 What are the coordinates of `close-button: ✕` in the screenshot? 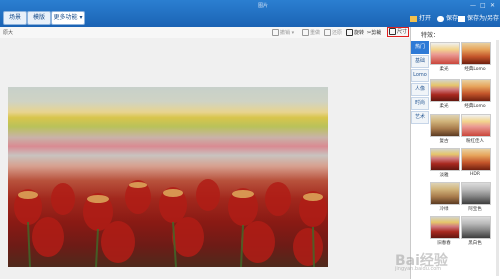 It's located at (492, 5).